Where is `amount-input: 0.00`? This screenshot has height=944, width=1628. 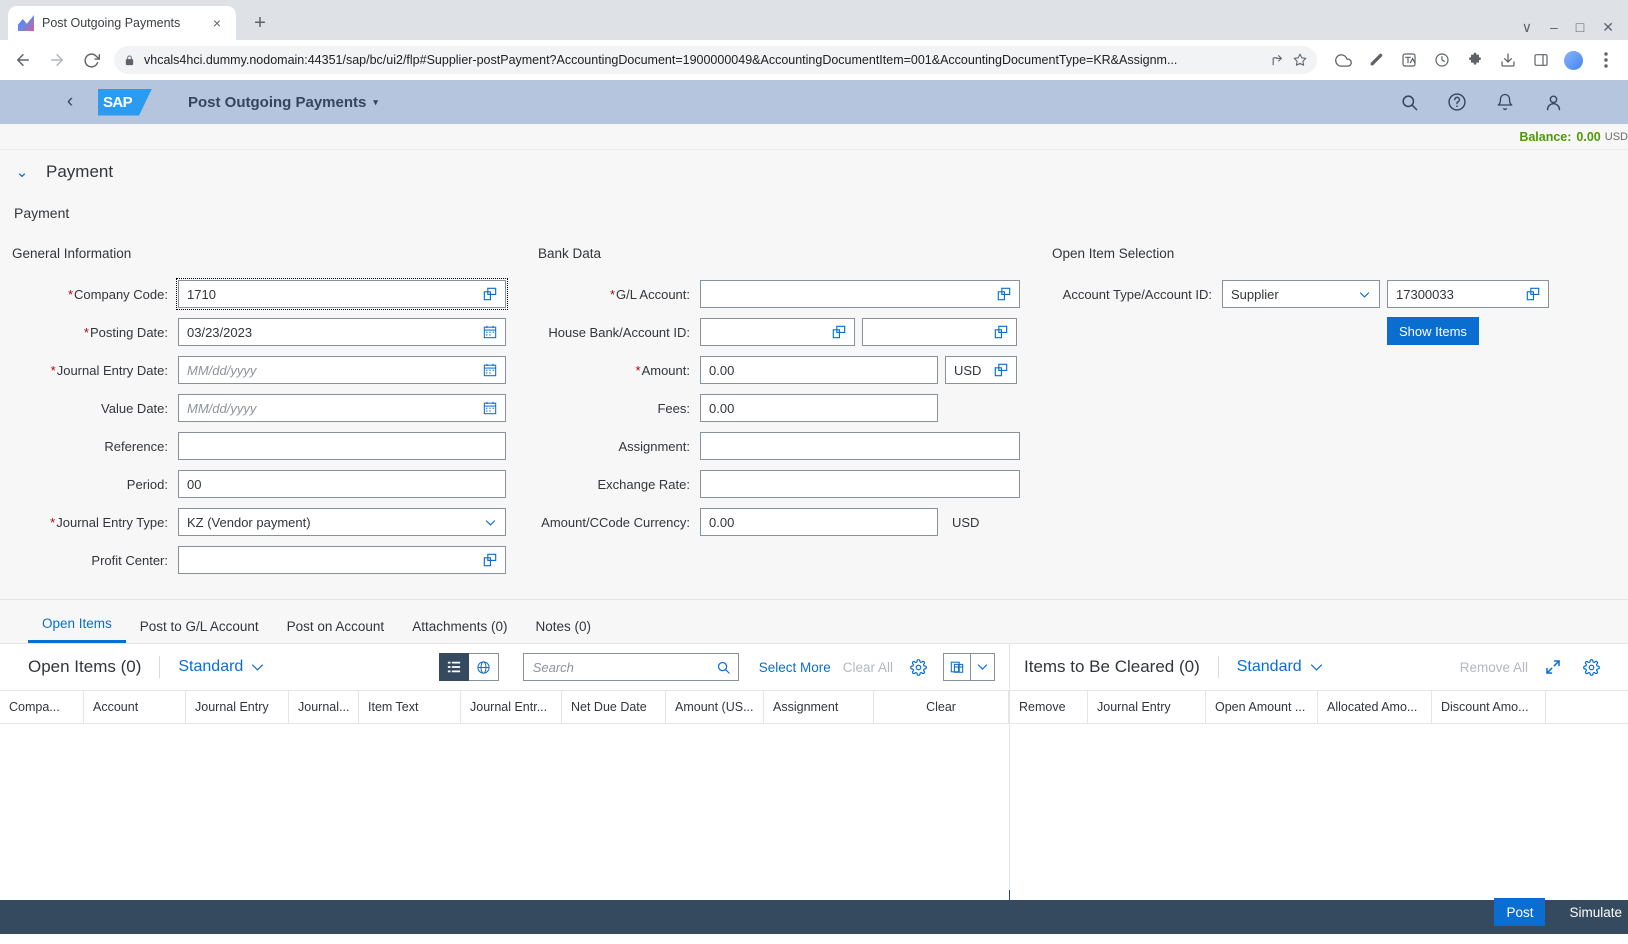 amount-input: 0.00 is located at coordinates (819, 370).